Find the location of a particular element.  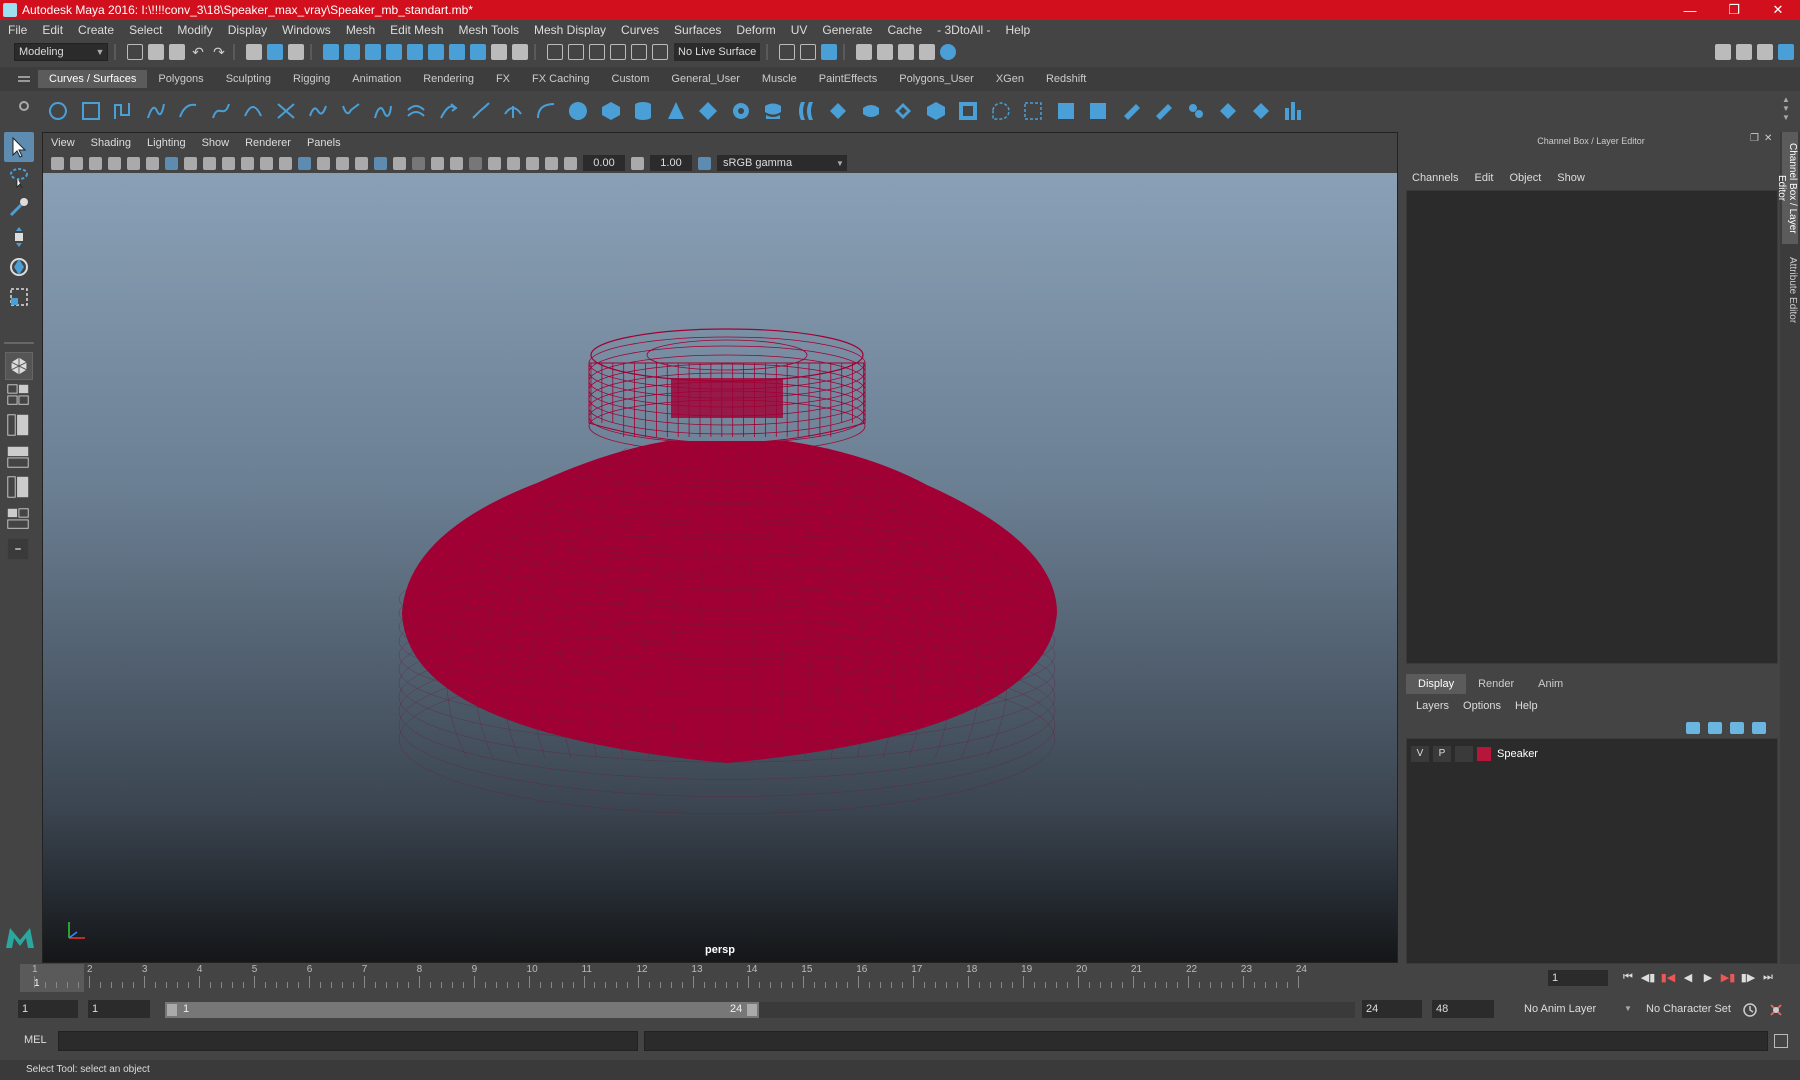

revolve-shelf-button is located at coordinates (838, 111).